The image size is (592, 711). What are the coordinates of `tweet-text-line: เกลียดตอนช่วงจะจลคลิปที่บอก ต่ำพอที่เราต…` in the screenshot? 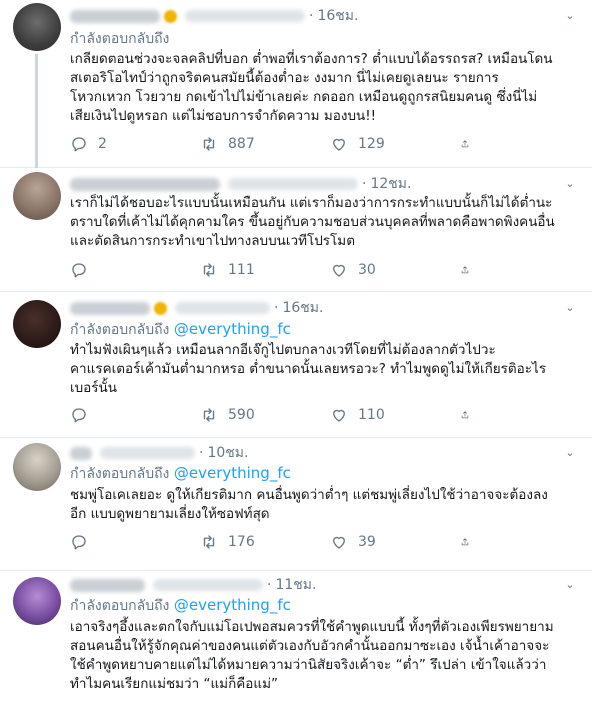 It's located at (311, 59).